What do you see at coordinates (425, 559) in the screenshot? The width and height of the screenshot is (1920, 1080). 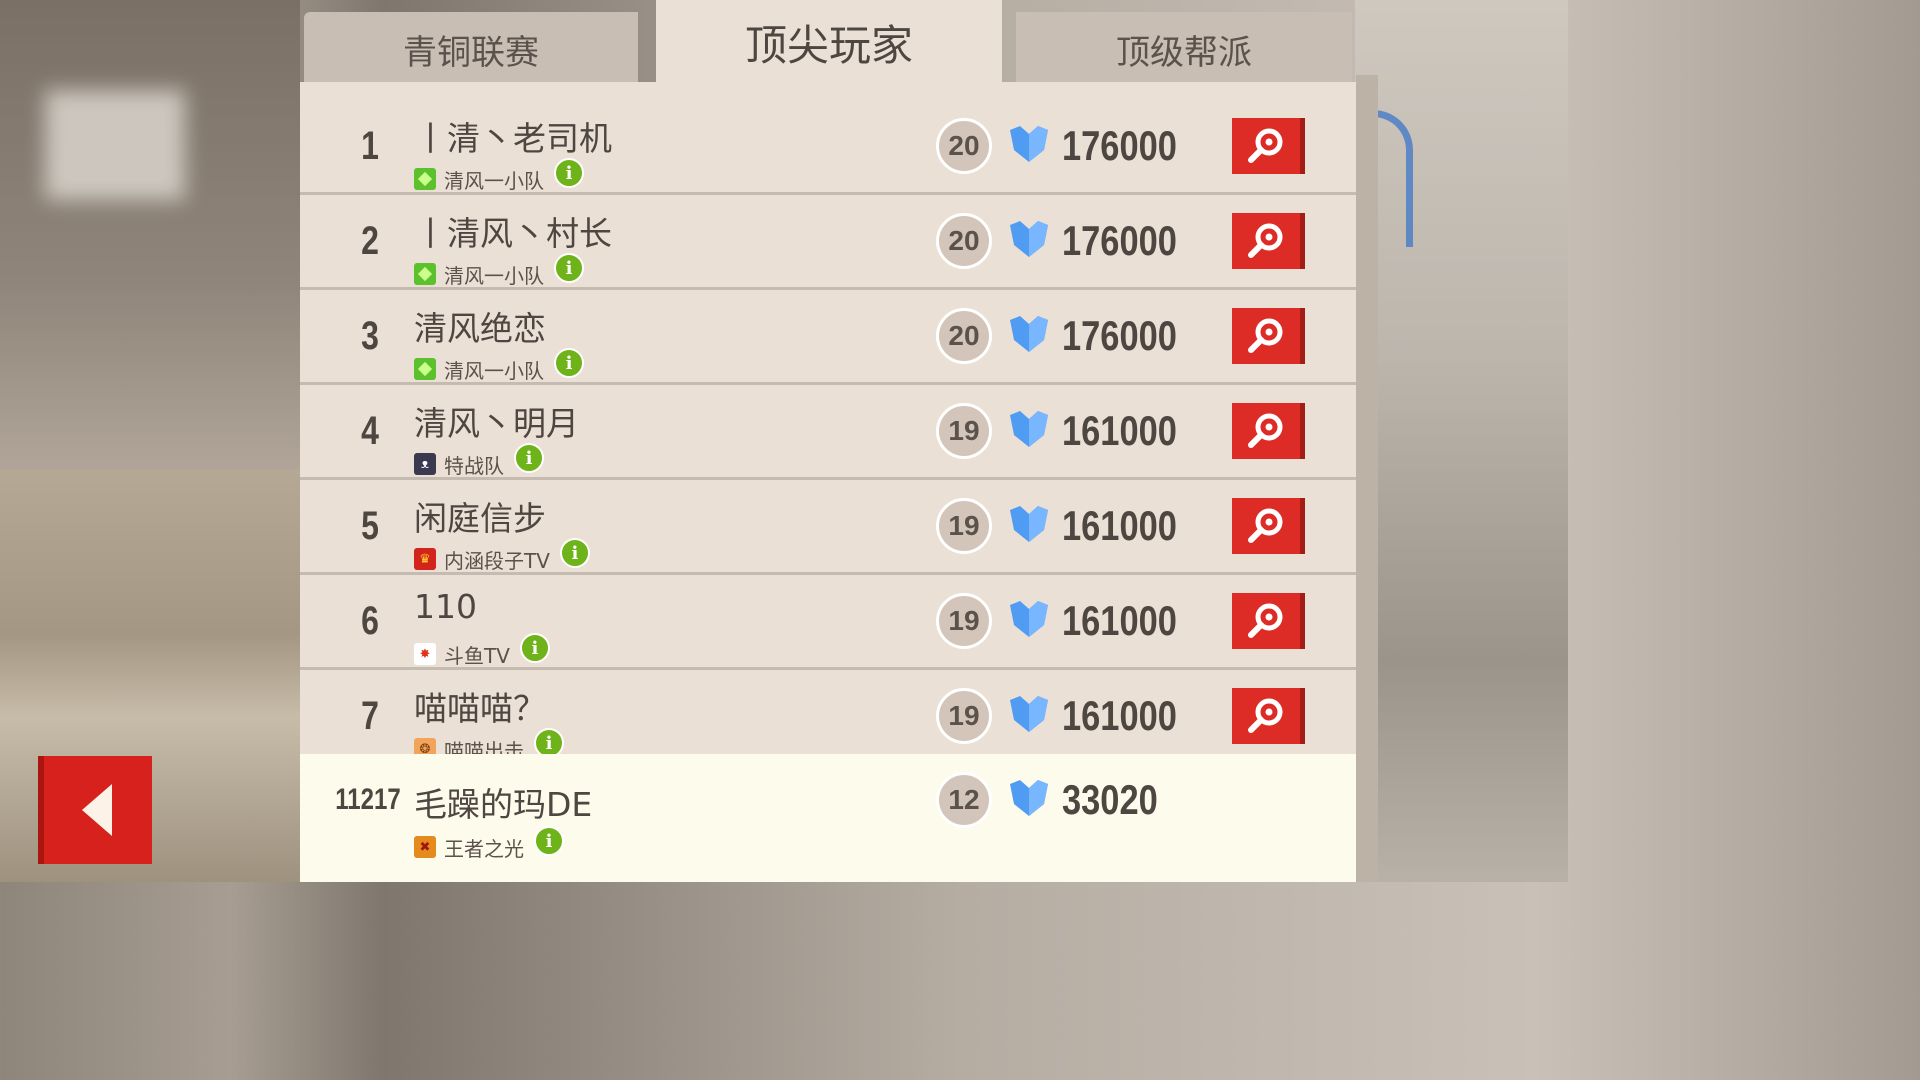 I see `crown-icon: ♛` at bounding box center [425, 559].